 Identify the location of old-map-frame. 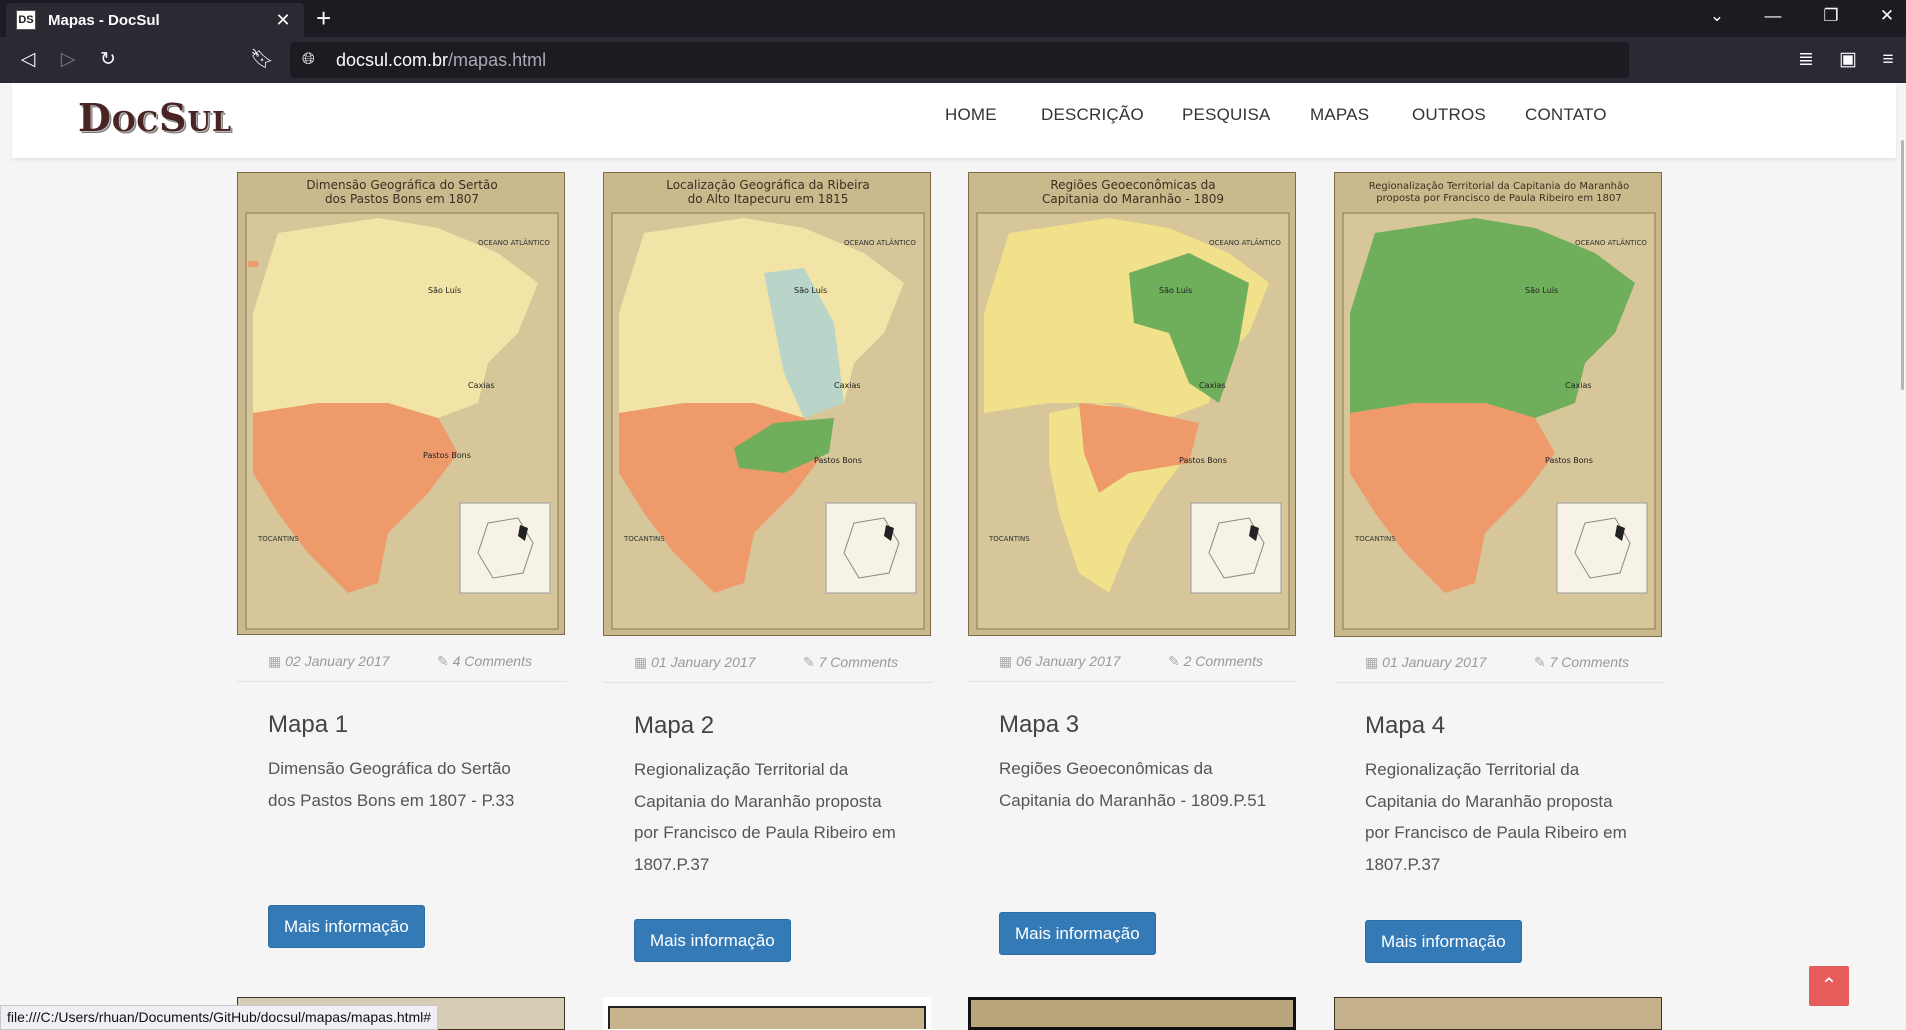
(767, 1017).